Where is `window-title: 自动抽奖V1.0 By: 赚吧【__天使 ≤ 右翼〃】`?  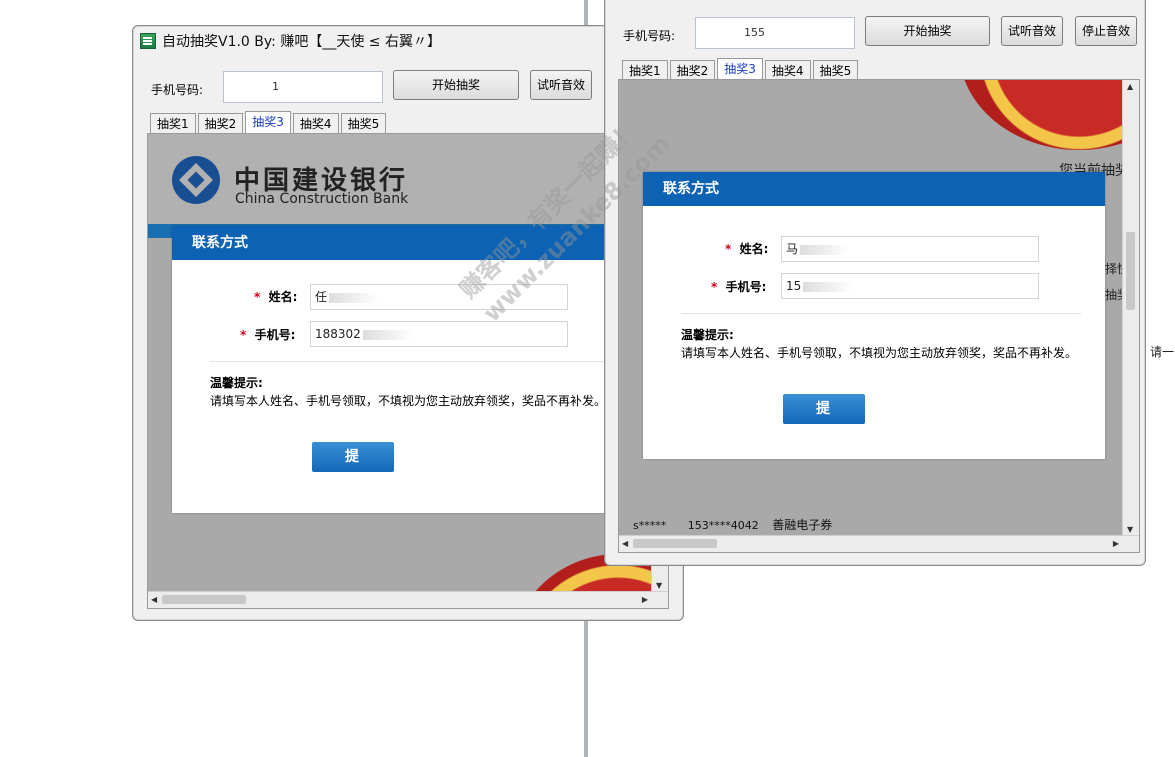 window-title: 自动抽奖V1.0 By: 赚吧【__天使 ≤ 右翼〃】 is located at coordinates (301, 42).